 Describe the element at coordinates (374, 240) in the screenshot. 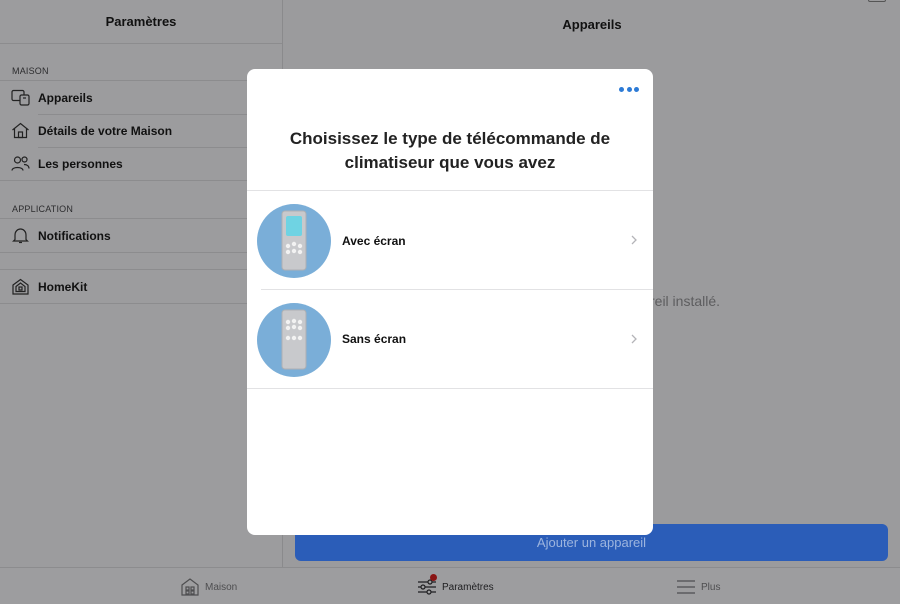

I see `option-label: Avec écran` at that location.